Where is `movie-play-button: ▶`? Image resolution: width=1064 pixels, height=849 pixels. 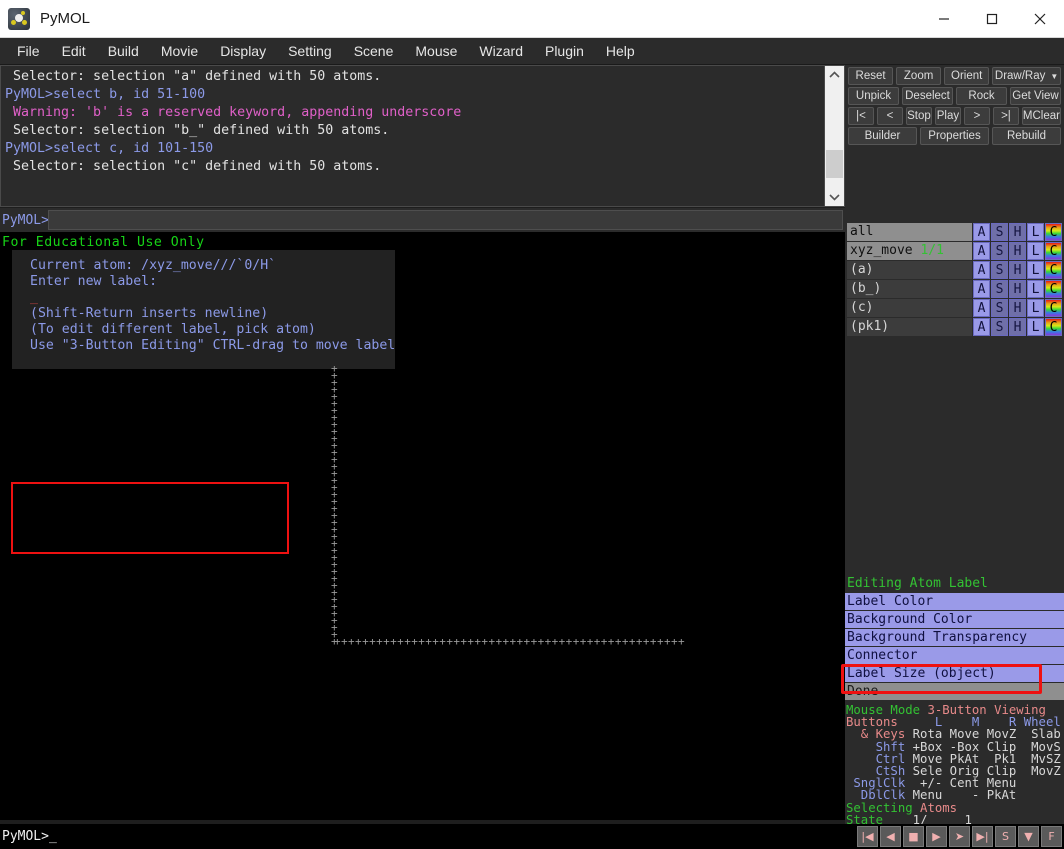 movie-play-button: ▶ is located at coordinates (936, 836).